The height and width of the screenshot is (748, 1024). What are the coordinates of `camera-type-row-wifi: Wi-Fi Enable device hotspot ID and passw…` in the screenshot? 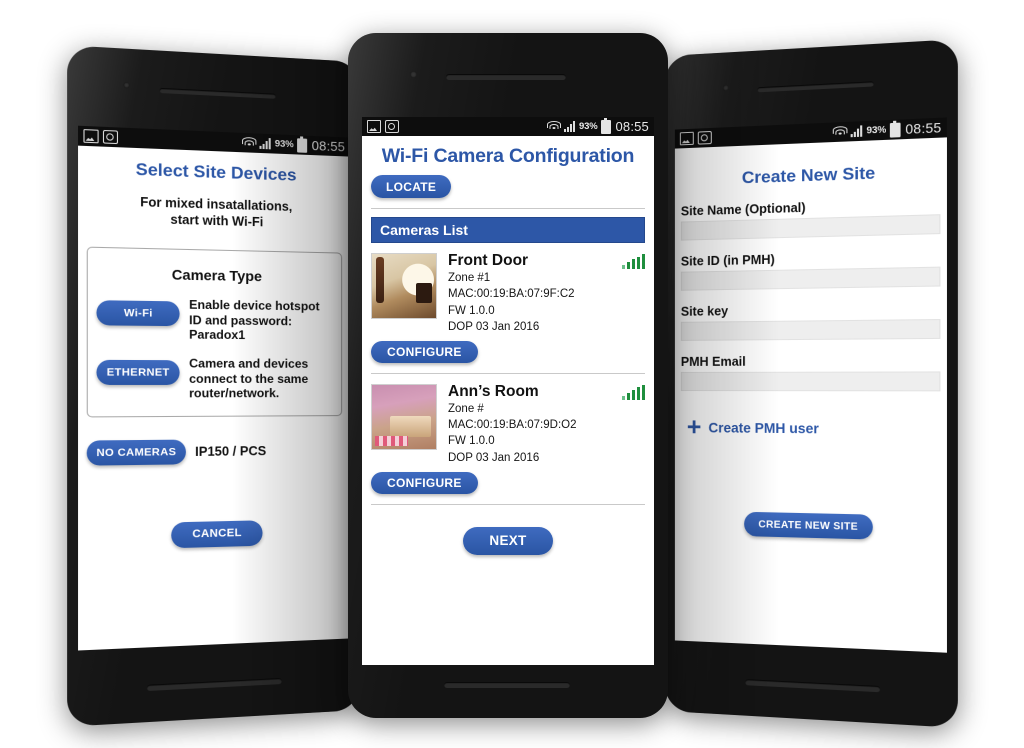 It's located at (214, 319).